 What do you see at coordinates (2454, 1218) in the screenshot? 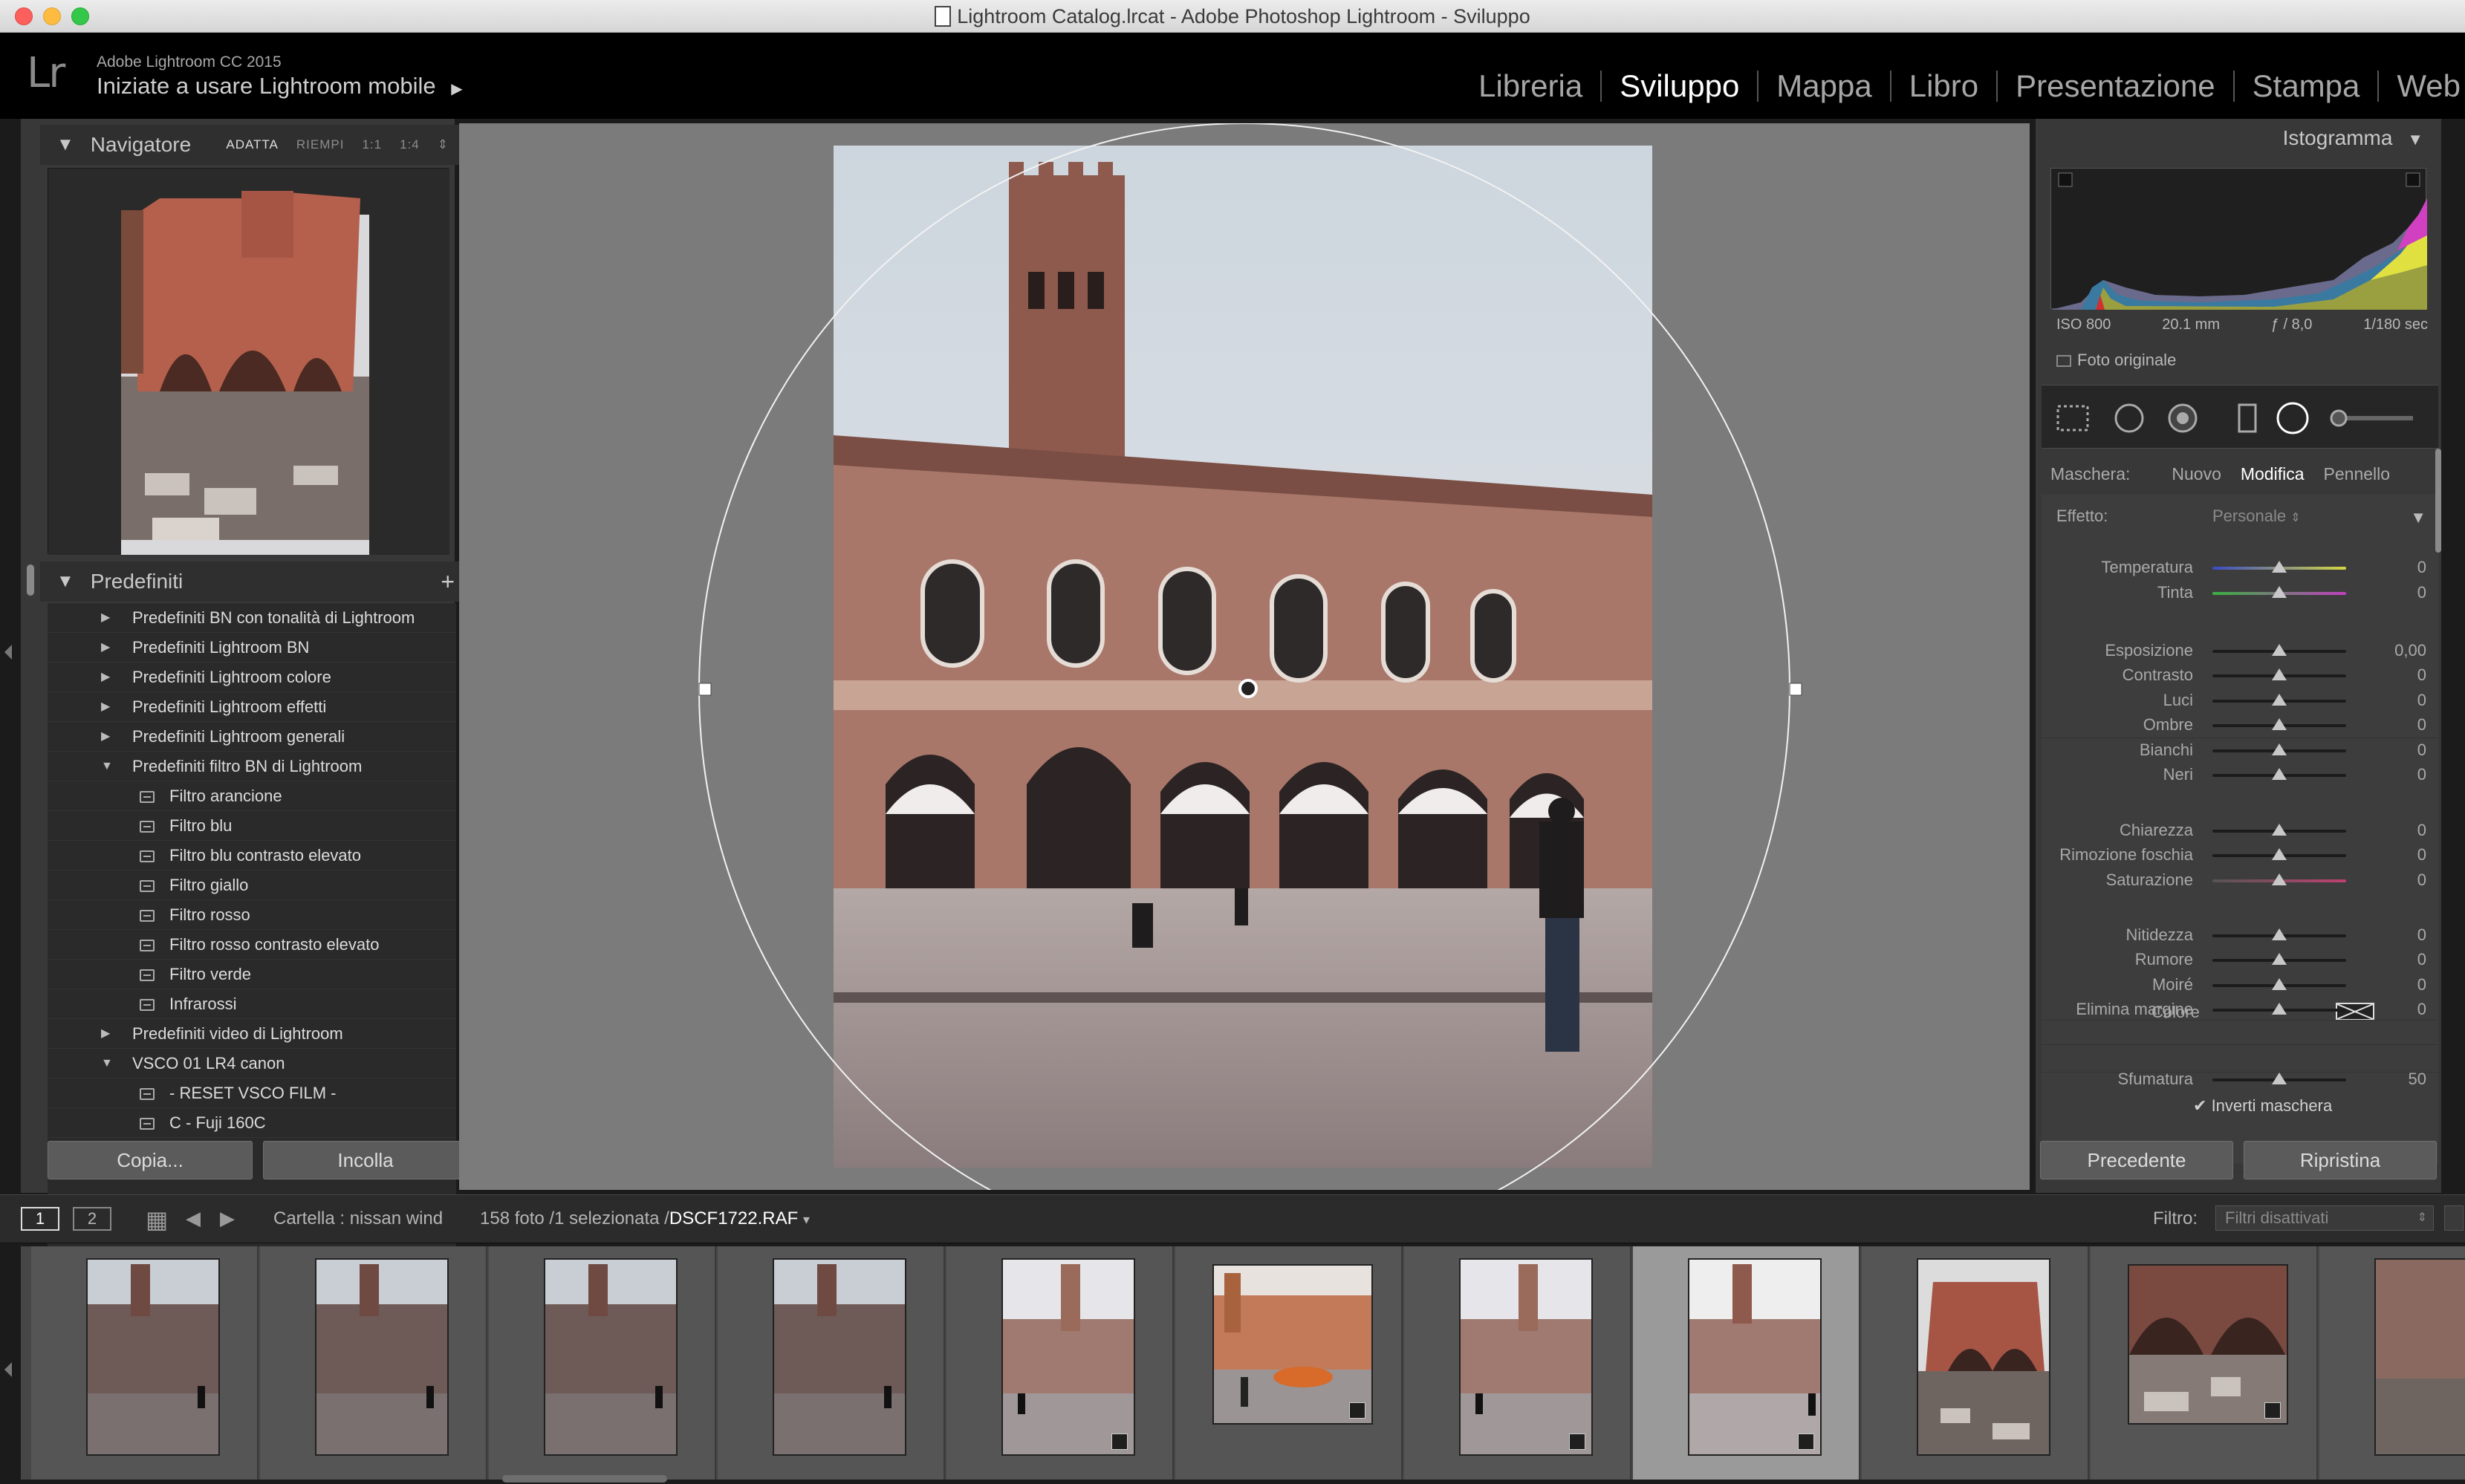
I see `filter-lock-button` at bounding box center [2454, 1218].